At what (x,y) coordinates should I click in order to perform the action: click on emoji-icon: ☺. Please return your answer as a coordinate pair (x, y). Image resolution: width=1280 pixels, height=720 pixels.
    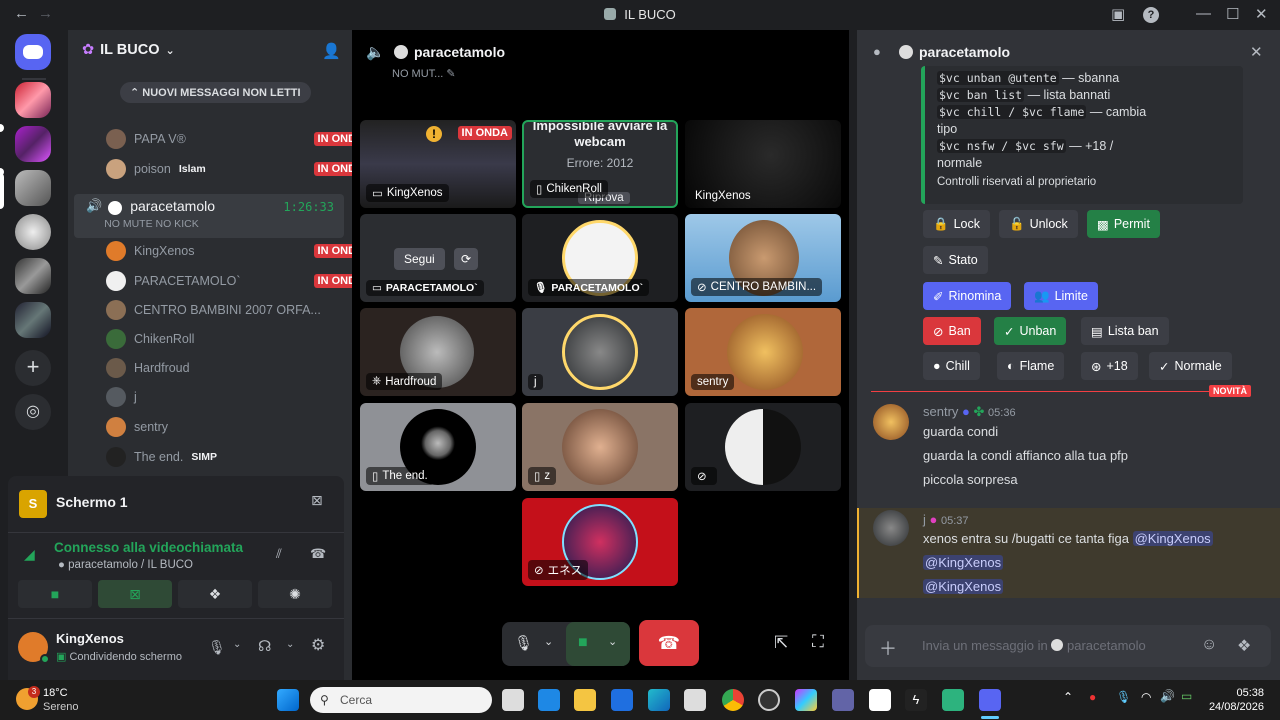
    Looking at the image, I should click on (1209, 645).